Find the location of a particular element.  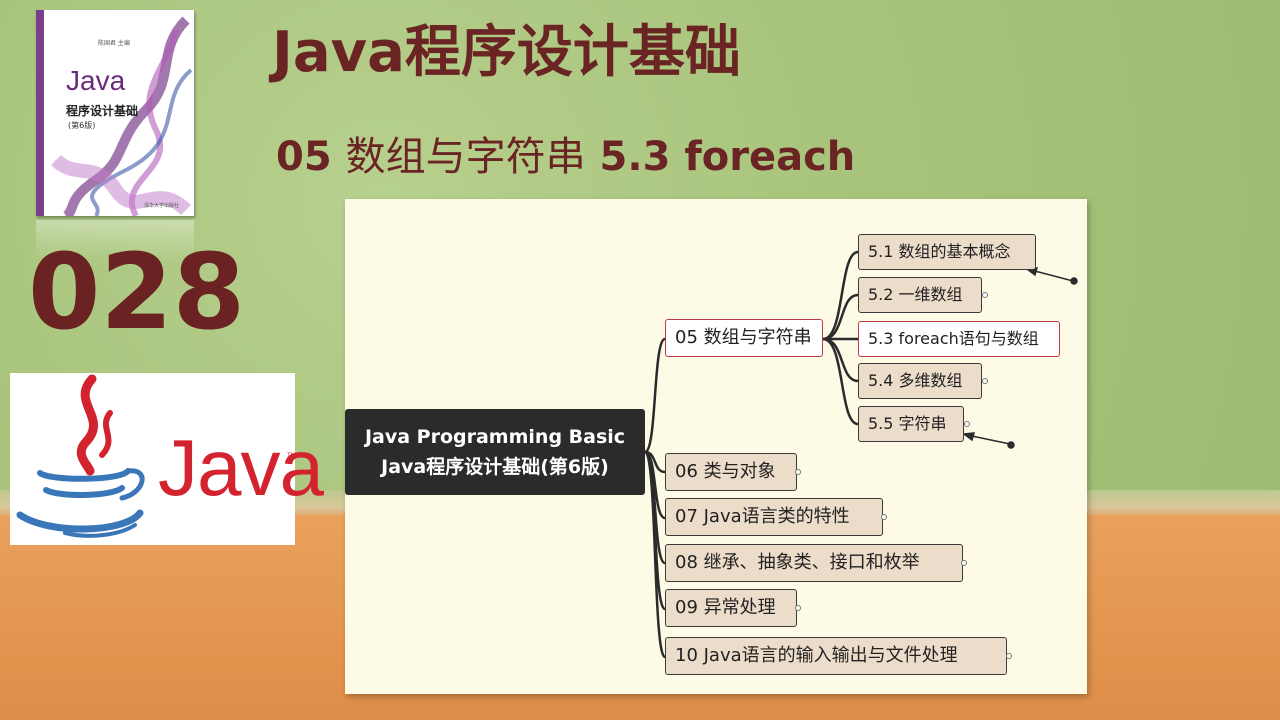

book-publisher: 清华大学出版社 is located at coordinates (162, 206).